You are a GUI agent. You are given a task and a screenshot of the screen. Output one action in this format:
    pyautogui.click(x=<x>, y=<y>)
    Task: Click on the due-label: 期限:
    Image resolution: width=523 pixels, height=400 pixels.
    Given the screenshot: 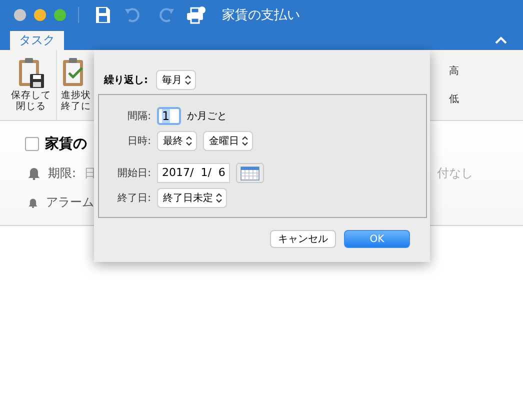 What is the action you would take?
    pyautogui.click(x=62, y=173)
    